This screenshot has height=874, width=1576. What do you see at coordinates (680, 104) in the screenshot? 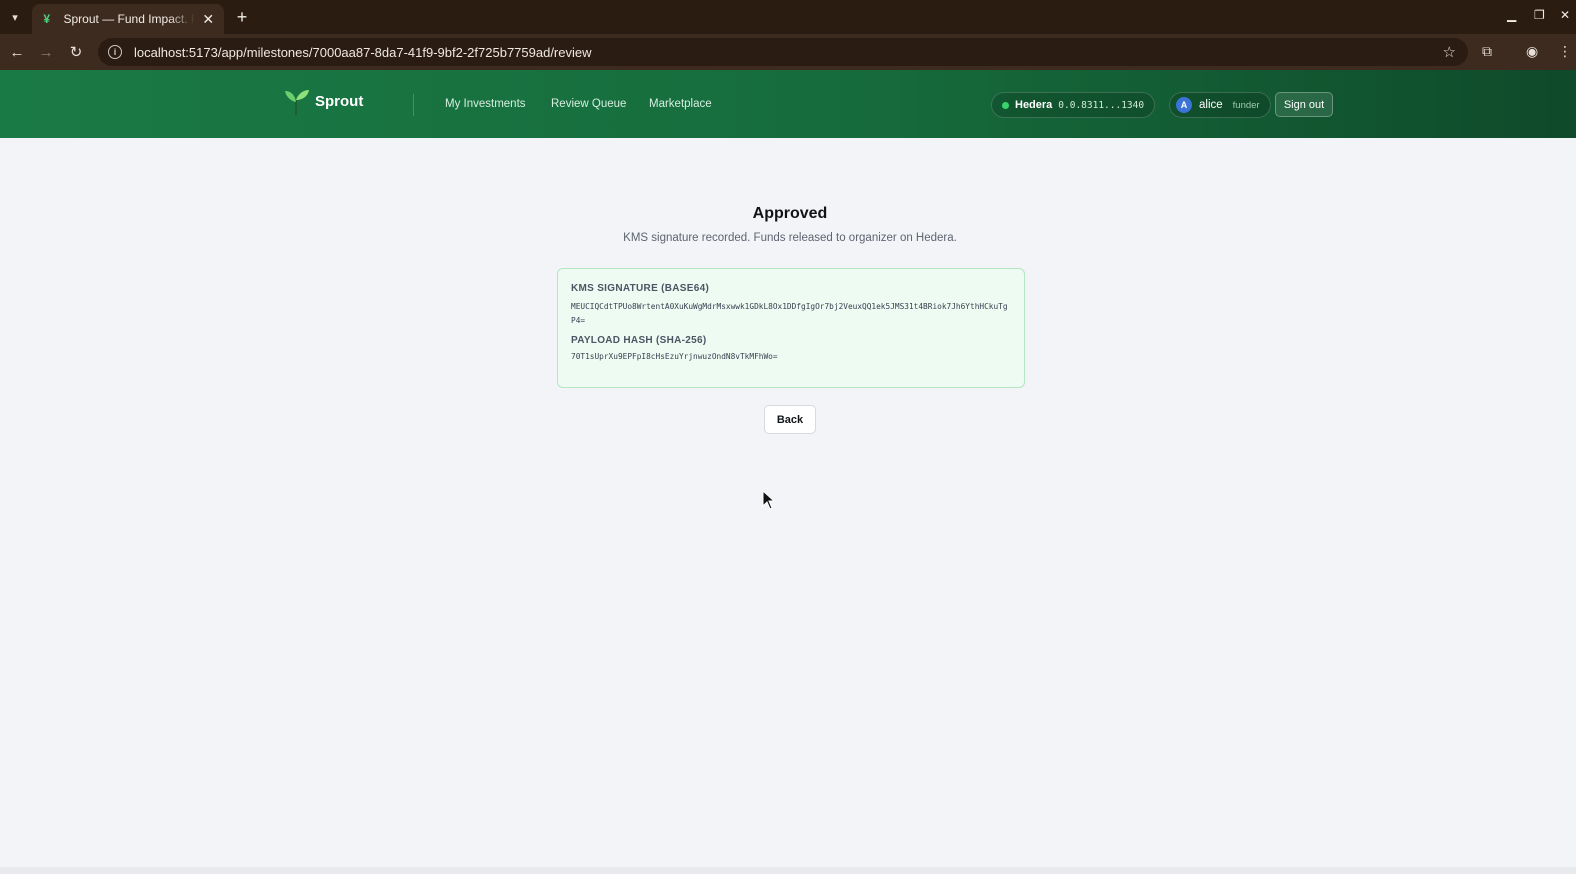
I see `nav-marketplace: Marketplace` at bounding box center [680, 104].